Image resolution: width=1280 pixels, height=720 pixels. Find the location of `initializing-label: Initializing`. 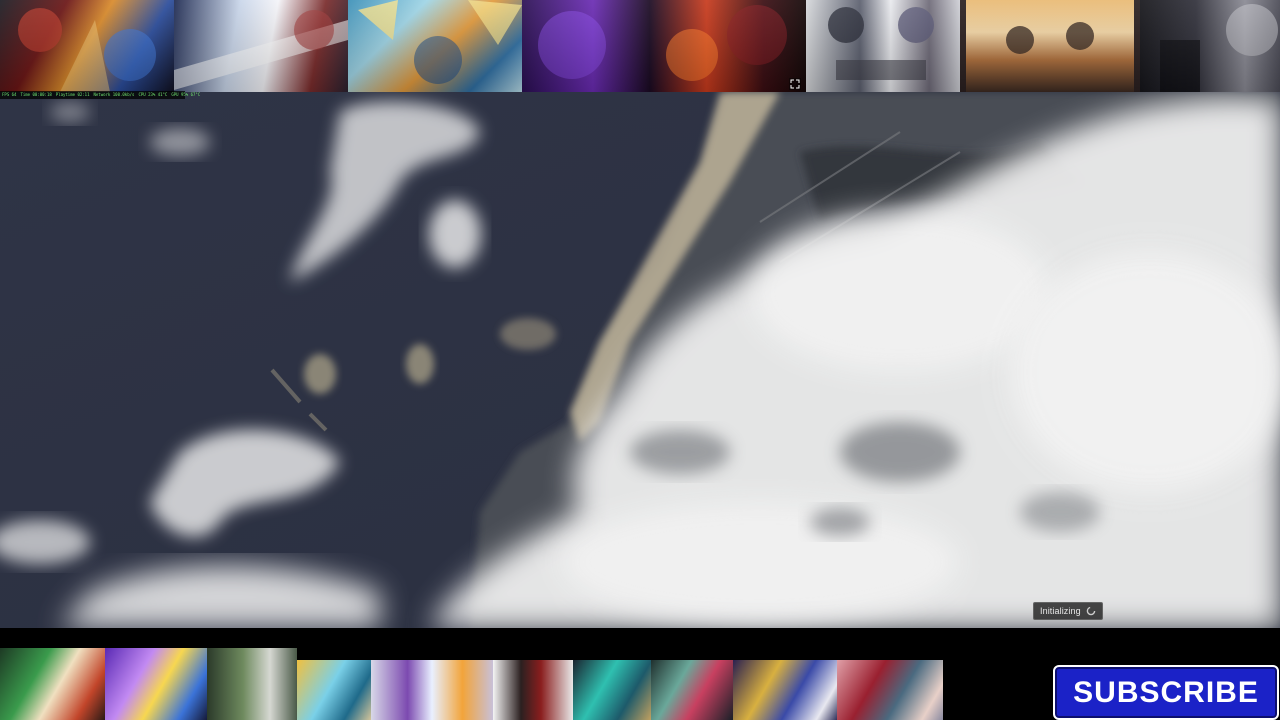

initializing-label: Initializing is located at coordinates (1060, 611).